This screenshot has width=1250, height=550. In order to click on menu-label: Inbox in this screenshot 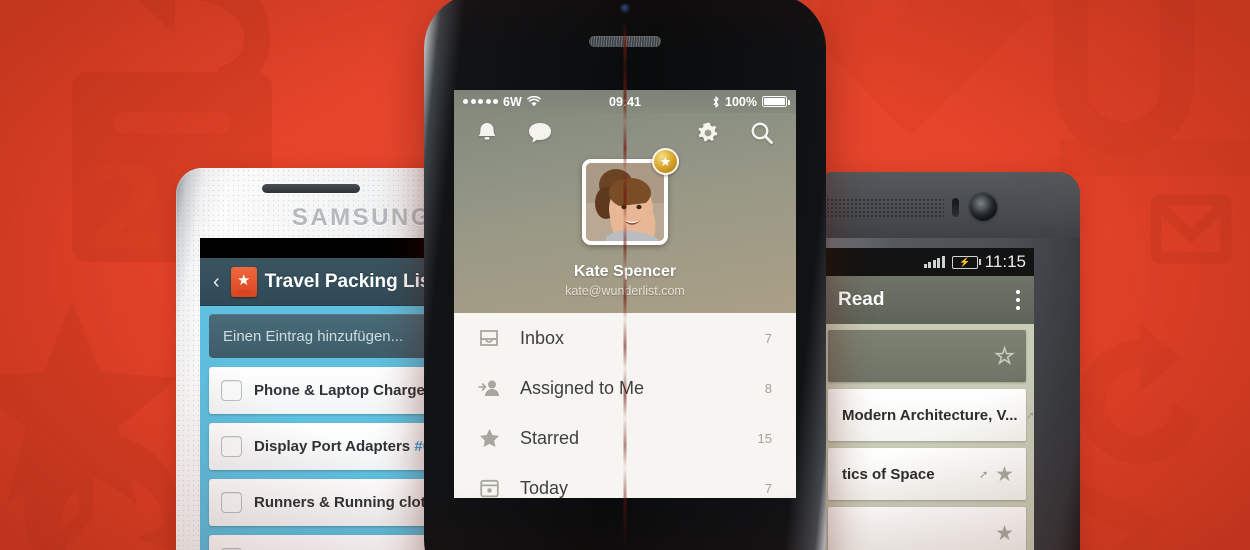, I will do `click(542, 337)`.